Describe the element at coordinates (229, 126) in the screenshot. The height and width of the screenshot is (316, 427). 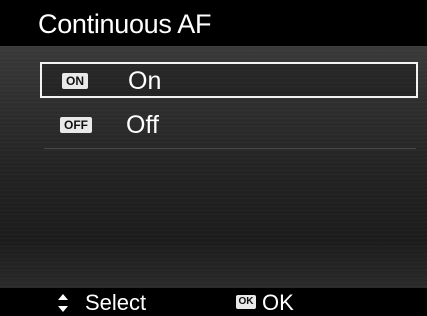
I see `option-off: OFF Off` at that location.